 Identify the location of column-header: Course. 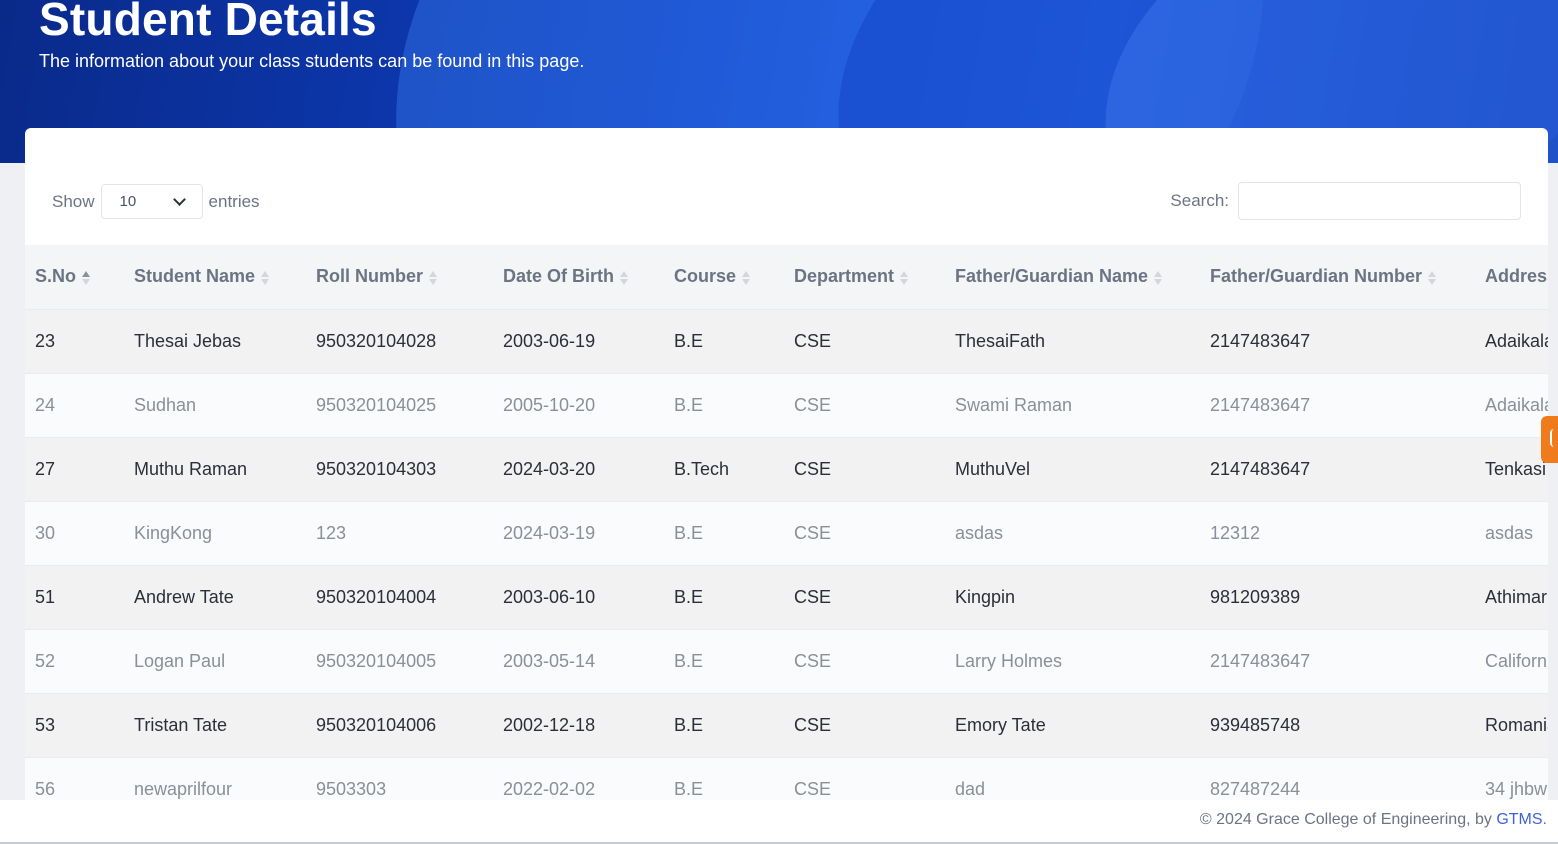
(724, 277).